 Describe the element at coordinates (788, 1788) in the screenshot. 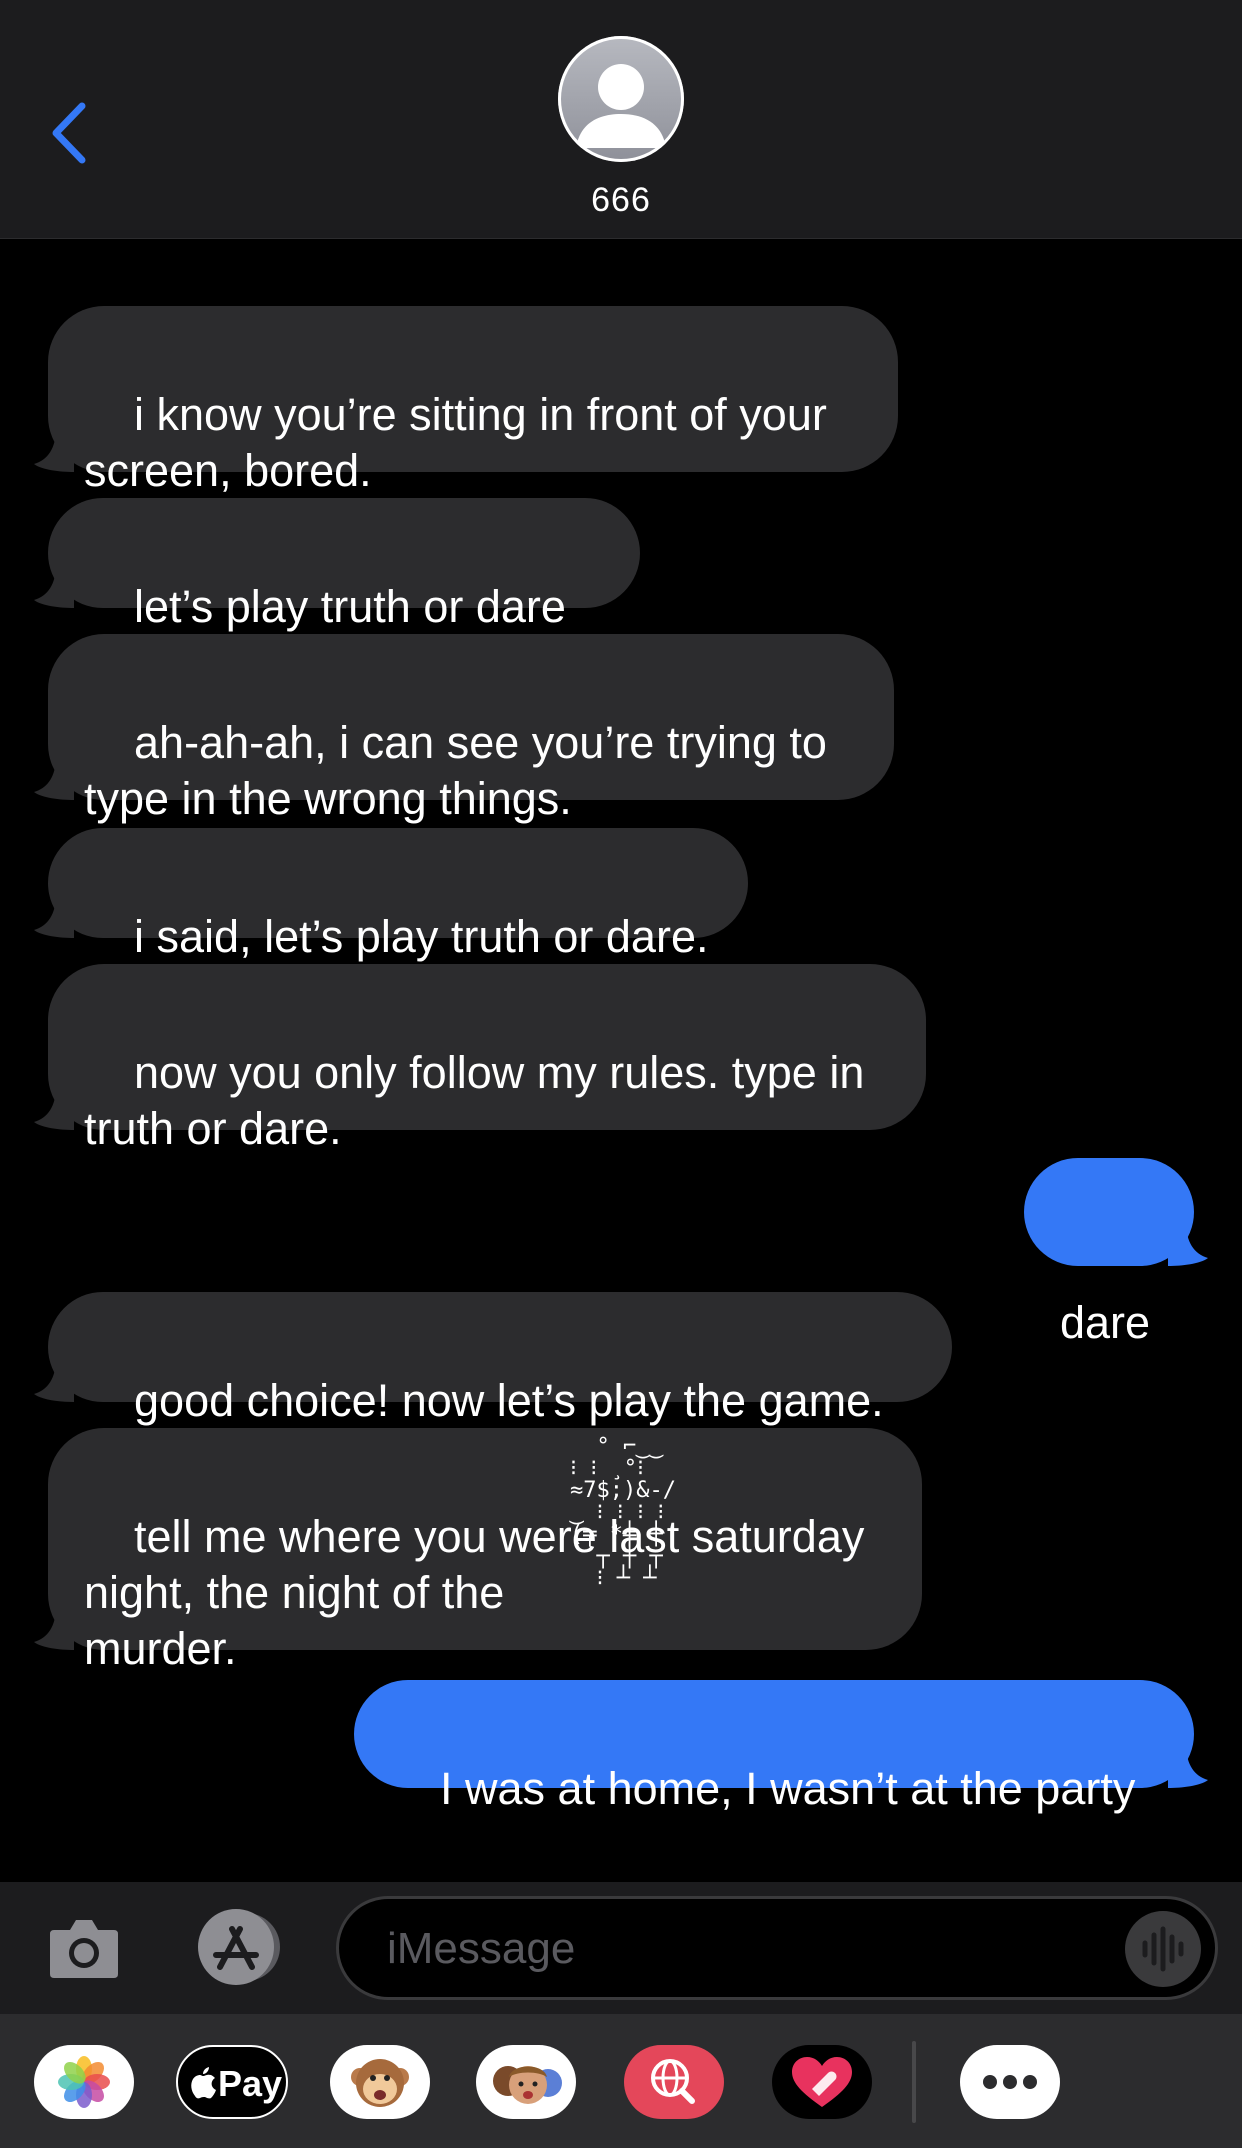

I see `message-text: I was at home, I wasn’t at the party` at that location.